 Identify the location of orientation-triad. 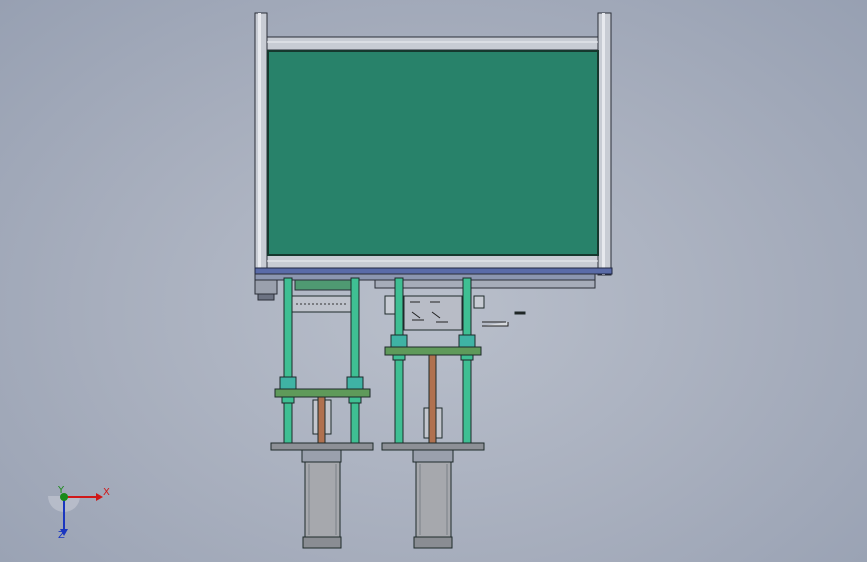
(75, 514).